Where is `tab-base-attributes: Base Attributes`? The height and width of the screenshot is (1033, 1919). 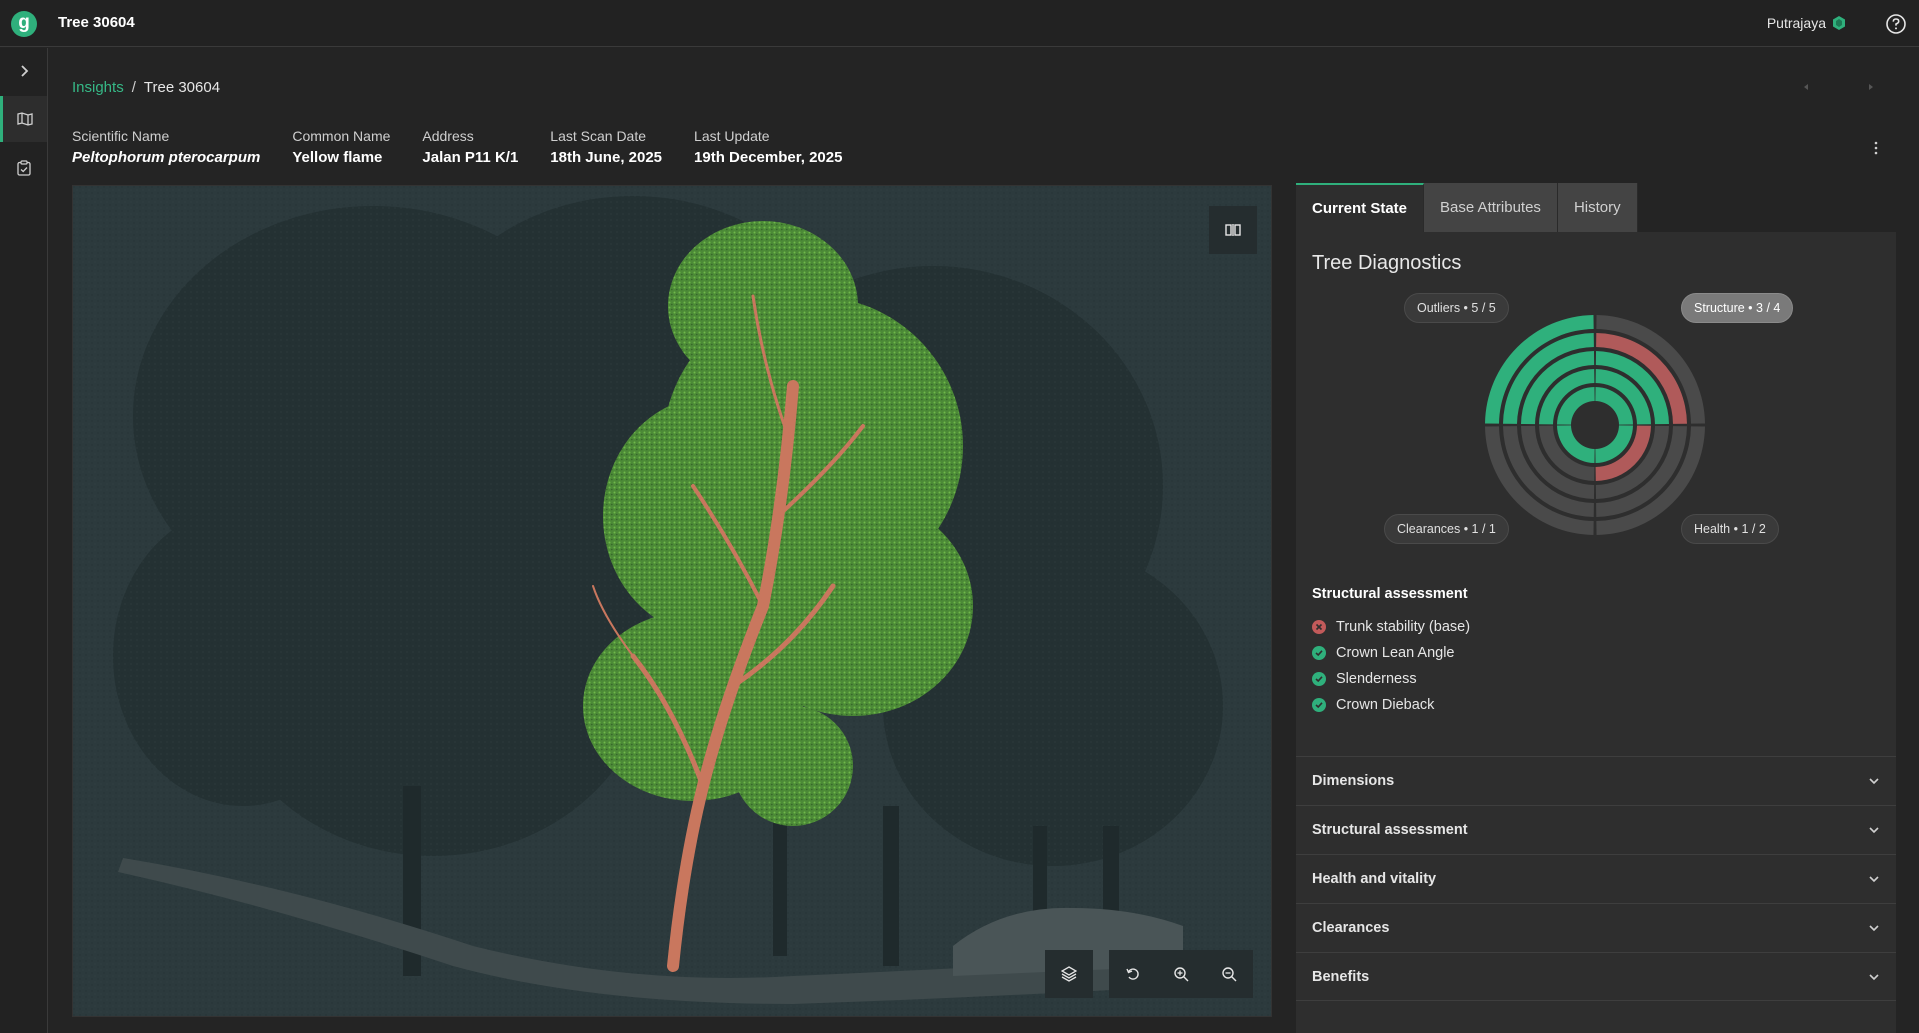 tab-base-attributes: Base Attributes is located at coordinates (1491, 207).